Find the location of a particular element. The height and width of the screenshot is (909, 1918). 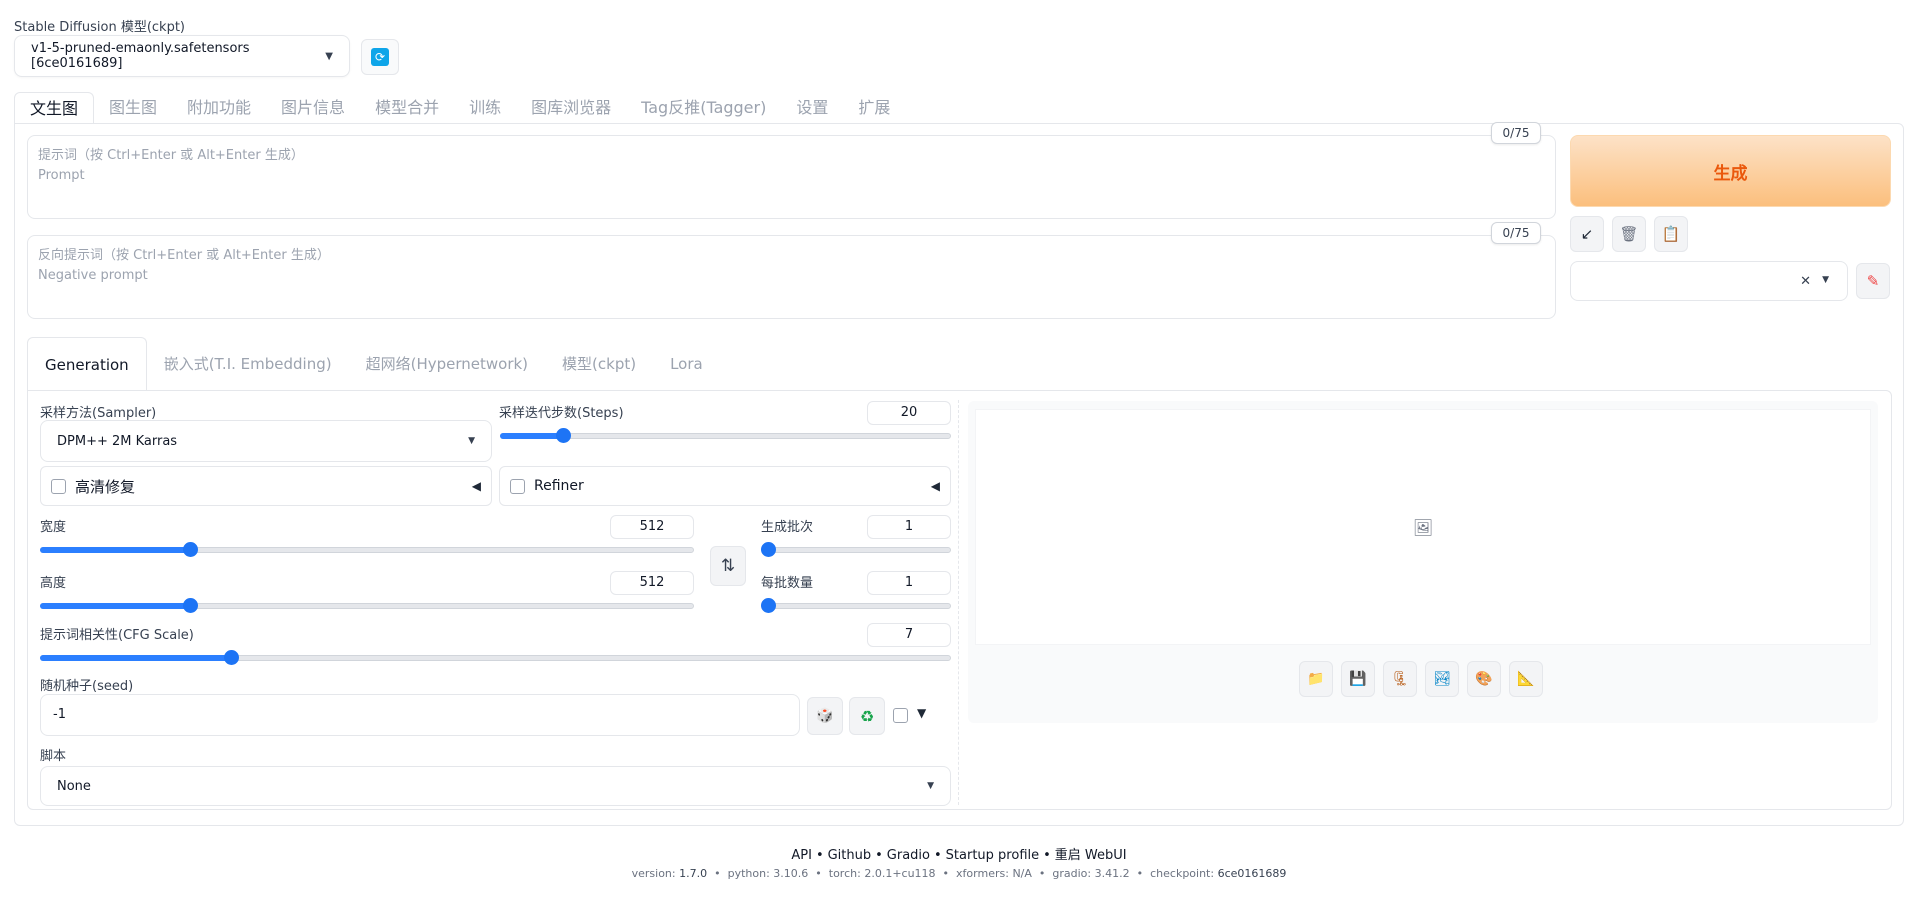

seed-input: -1 is located at coordinates (420, 715).